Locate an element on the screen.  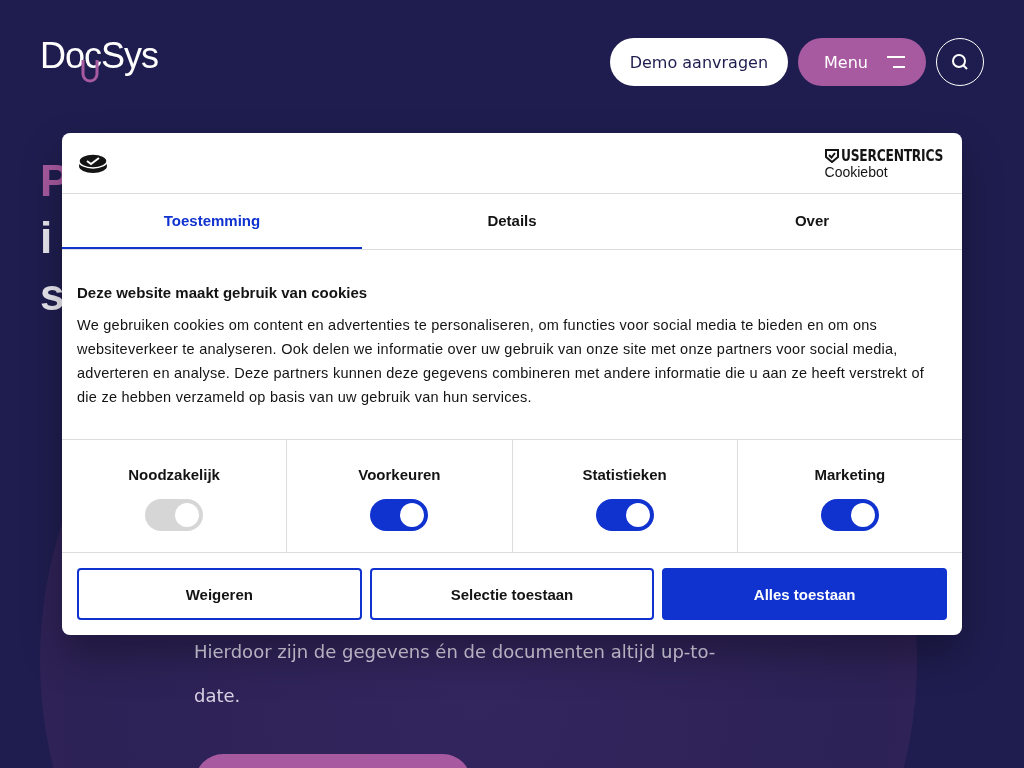
dialog-title: Deze website maakt gebruik van cookies is located at coordinates (223, 292).